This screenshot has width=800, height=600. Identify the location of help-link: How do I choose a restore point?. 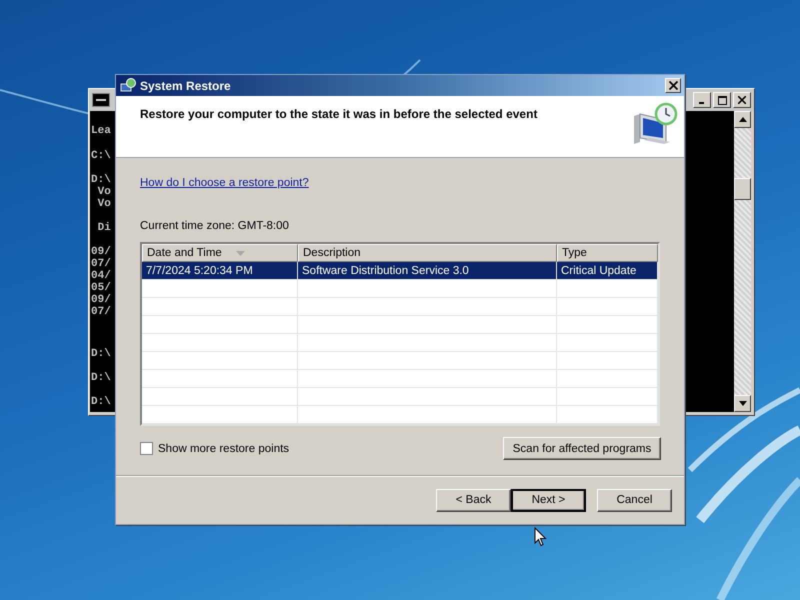
(224, 183).